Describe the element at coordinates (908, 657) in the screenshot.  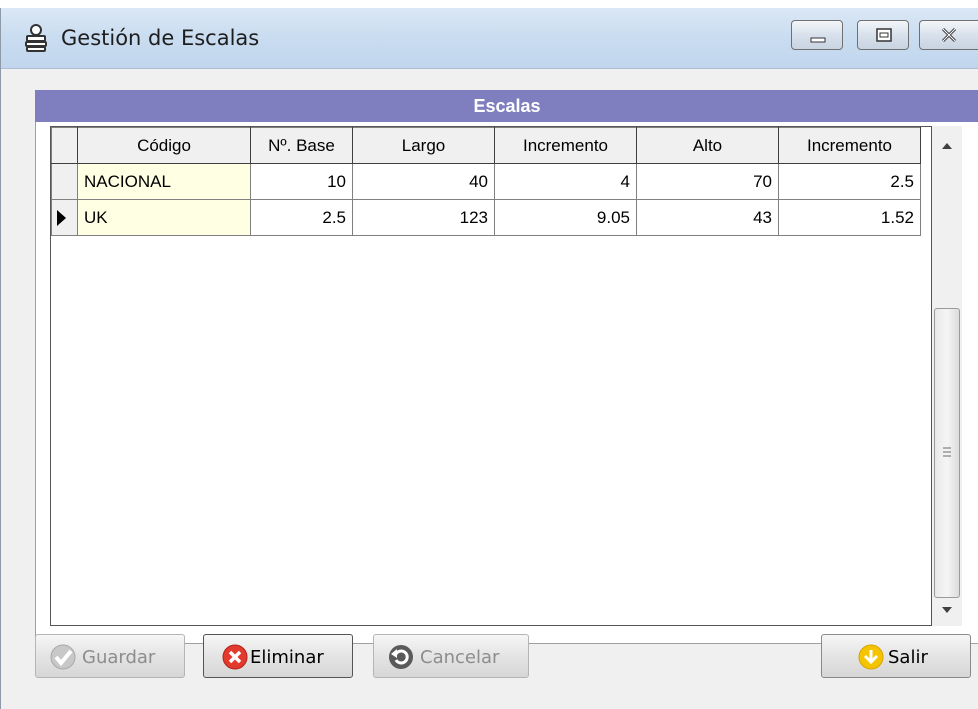
I see `salir-label: Salir` at that location.